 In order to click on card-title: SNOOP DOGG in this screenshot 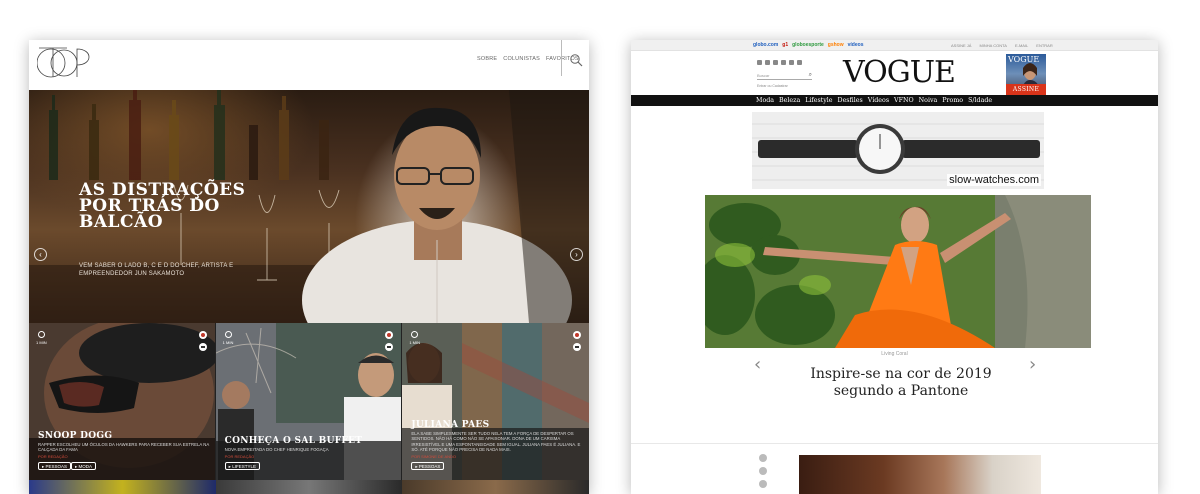, I will do `click(75, 436)`.